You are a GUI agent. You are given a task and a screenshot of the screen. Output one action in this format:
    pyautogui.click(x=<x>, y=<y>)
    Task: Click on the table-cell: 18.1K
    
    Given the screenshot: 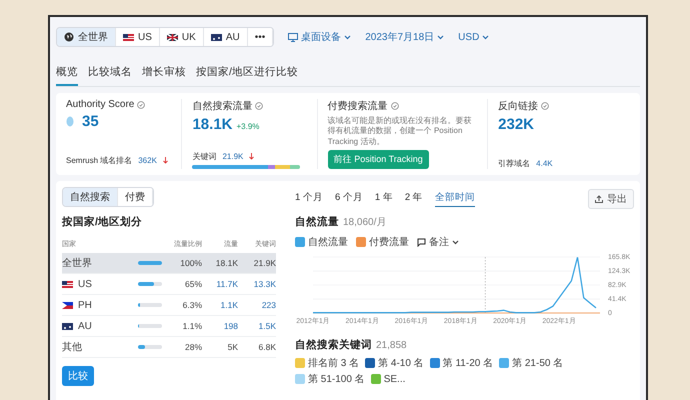 What is the action you would take?
    pyautogui.click(x=220, y=263)
    